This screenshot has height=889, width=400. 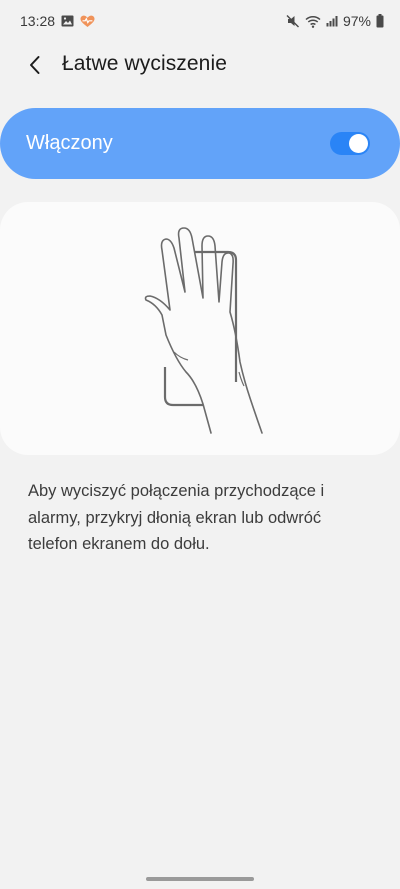 I want to click on master-toggle-switch, so click(x=350, y=143).